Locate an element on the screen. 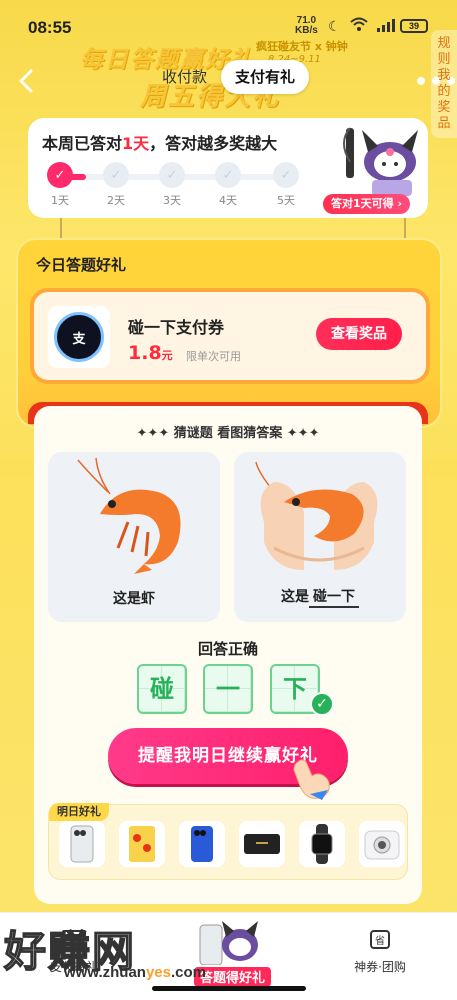 This screenshot has height=1000, width=457. coupon-logo: 支 is located at coordinates (79, 337).